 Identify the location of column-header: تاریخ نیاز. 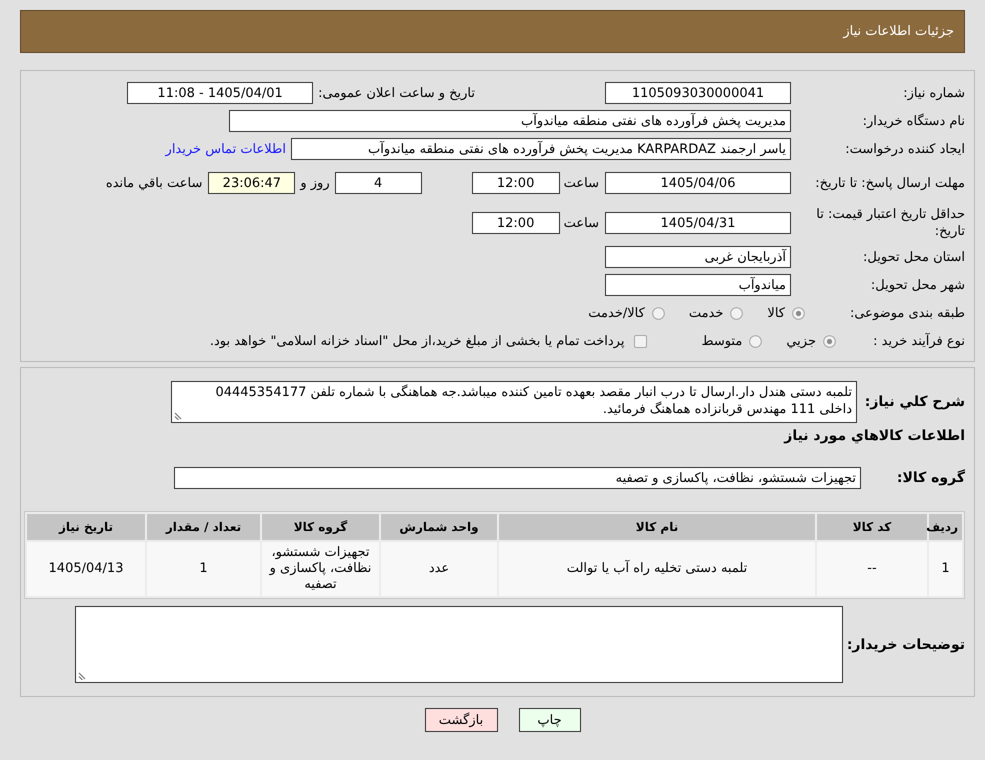
(86, 527).